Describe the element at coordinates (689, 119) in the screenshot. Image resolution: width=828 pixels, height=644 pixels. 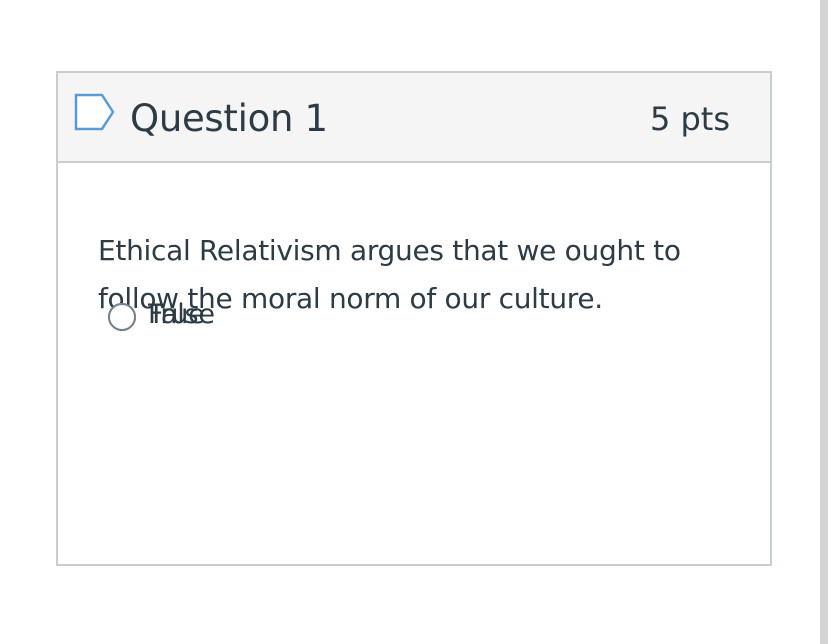
I see `question-points: 5 pts` at that location.